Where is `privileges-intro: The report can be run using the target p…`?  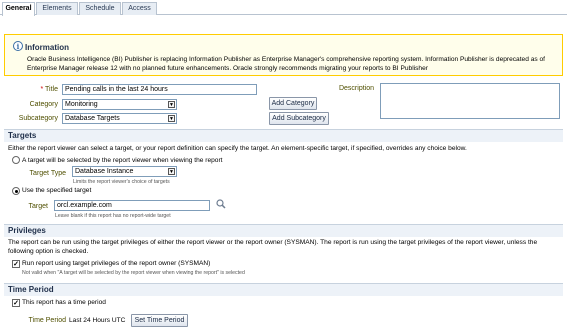
privileges-intro: The report can be run using the target p… is located at coordinates (273, 247).